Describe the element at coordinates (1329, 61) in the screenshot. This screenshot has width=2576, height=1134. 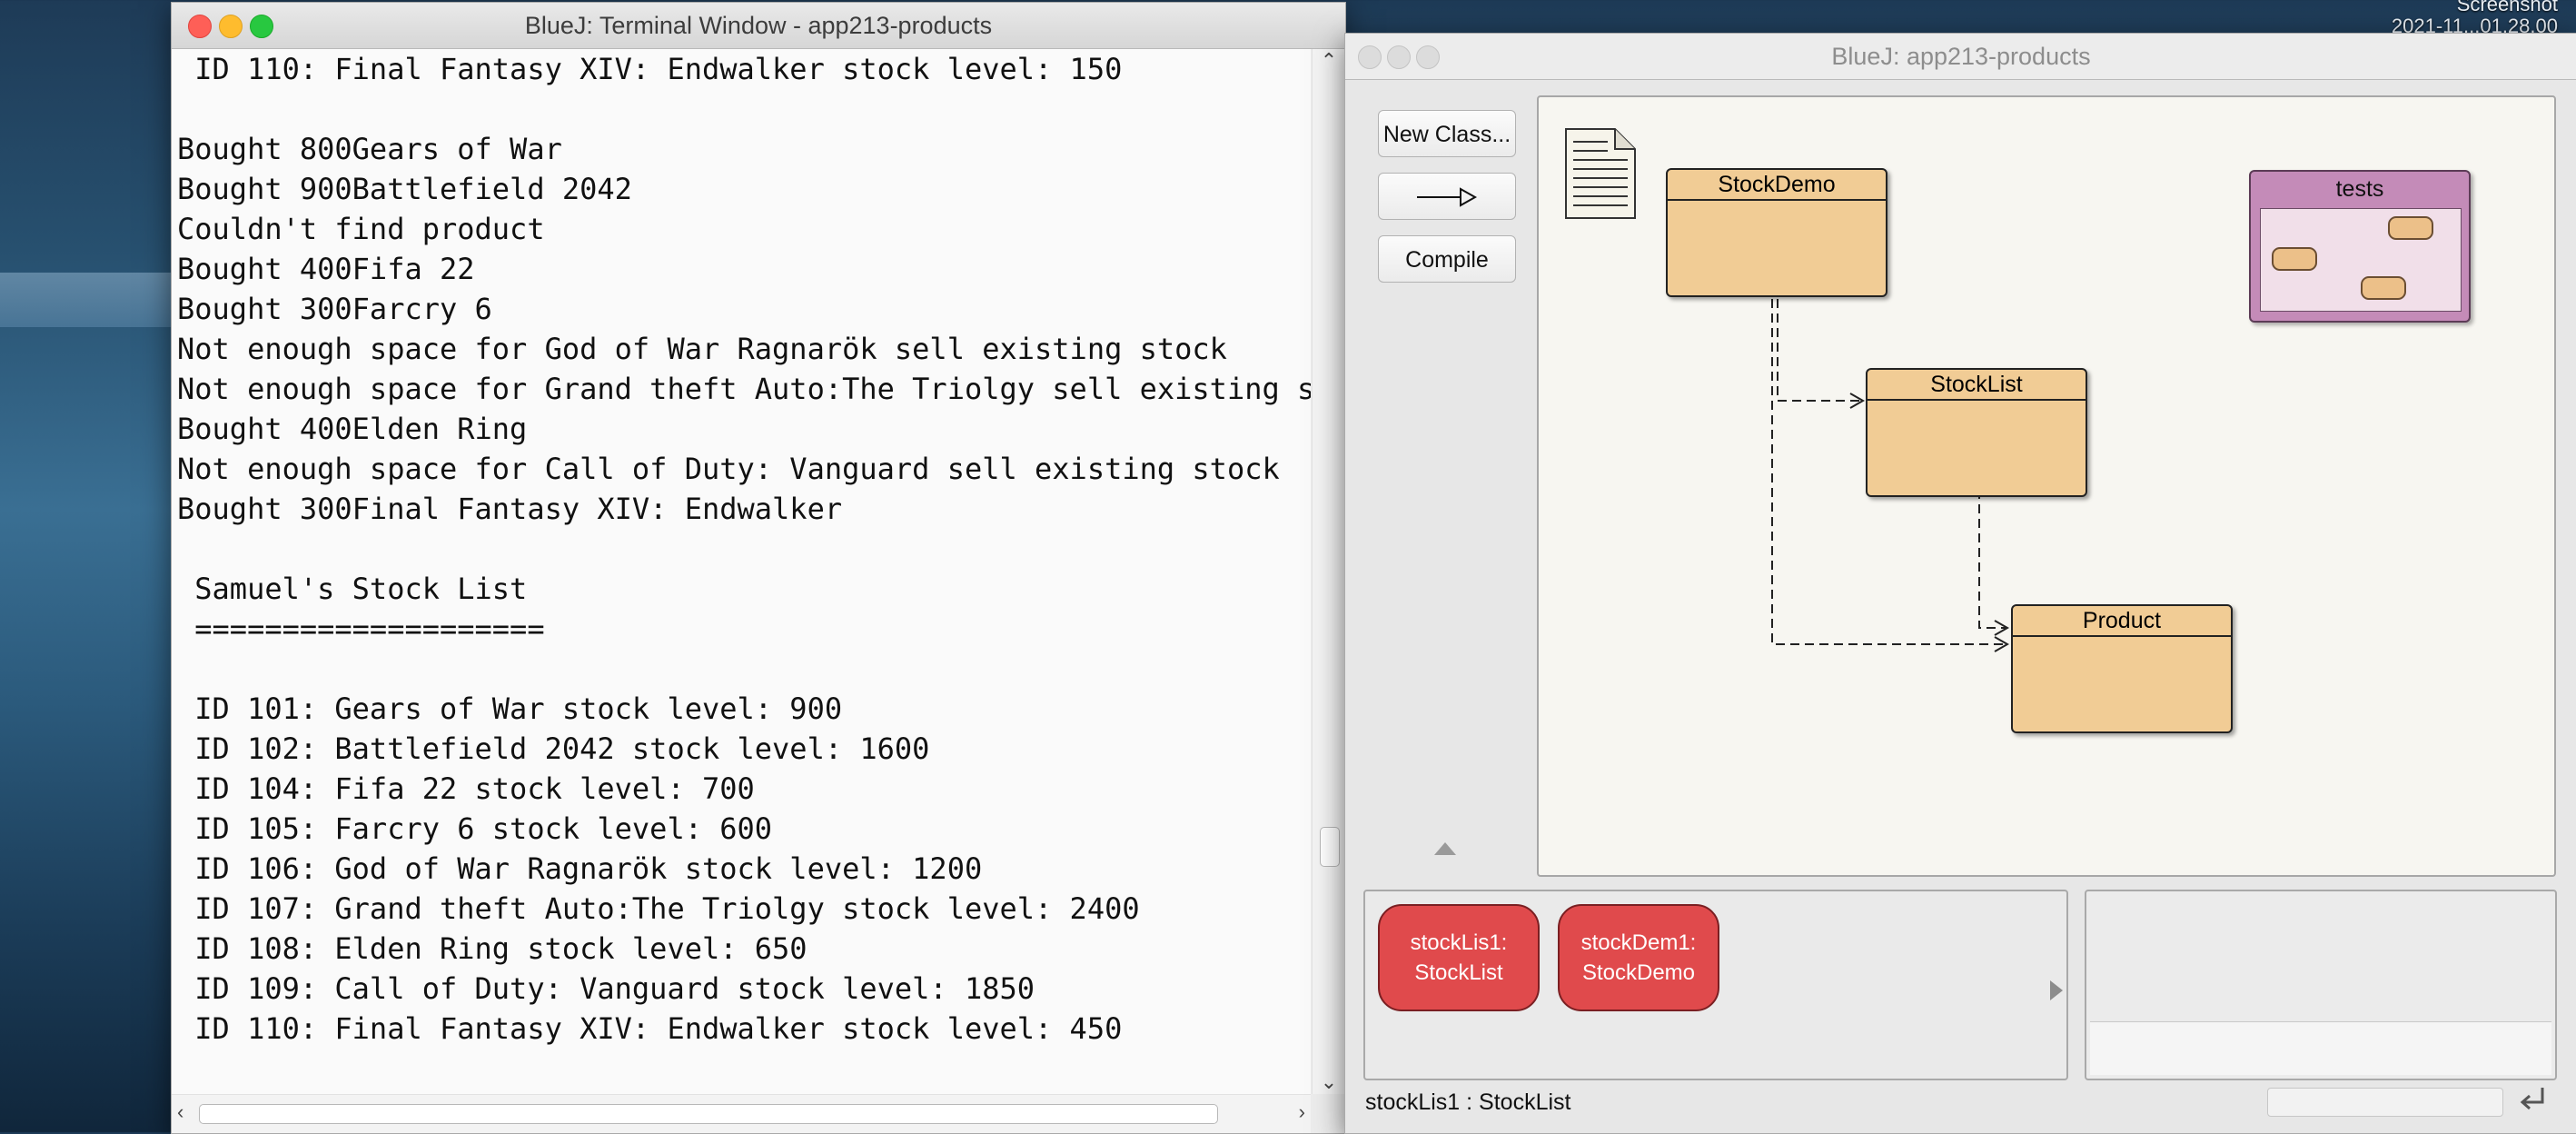
I see `scroll-up-icon: ⌃` at that location.